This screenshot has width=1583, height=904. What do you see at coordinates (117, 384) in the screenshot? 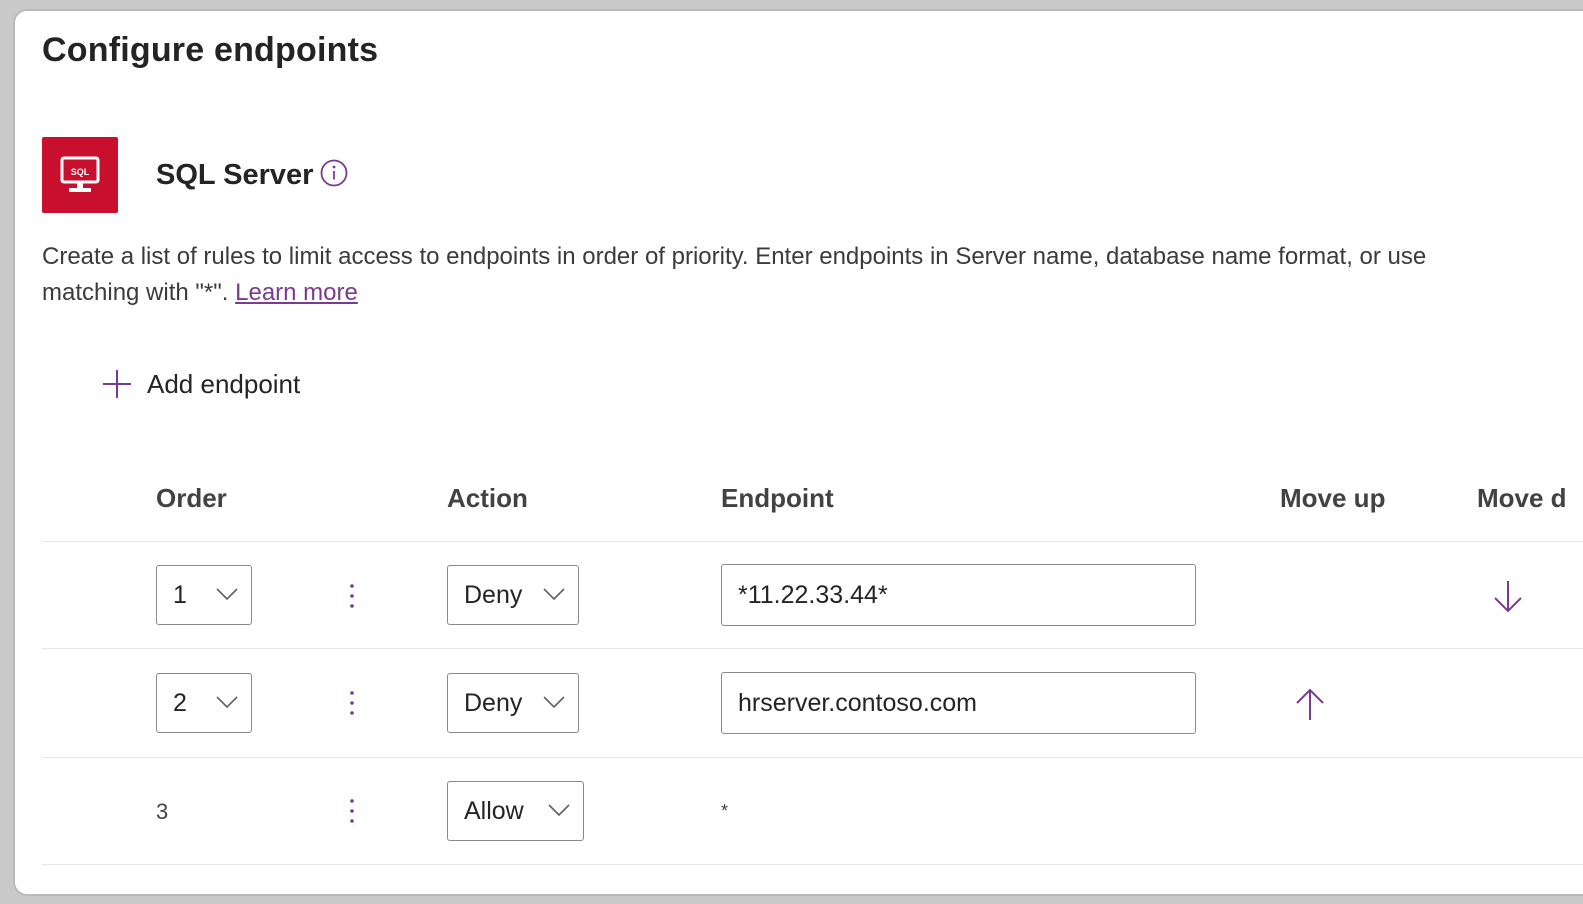
I see `plus-icon` at bounding box center [117, 384].